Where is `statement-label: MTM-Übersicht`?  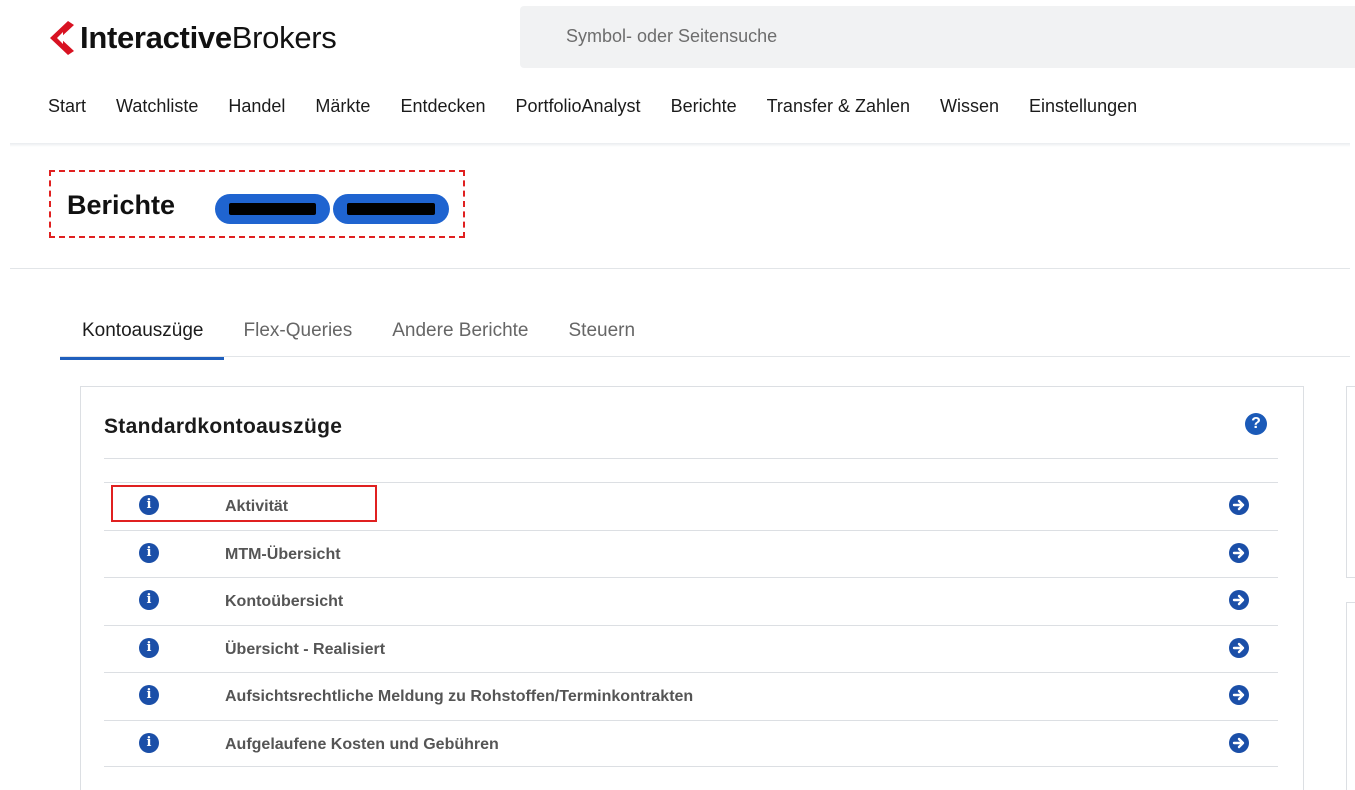 statement-label: MTM-Übersicht is located at coordinates (283, 555).